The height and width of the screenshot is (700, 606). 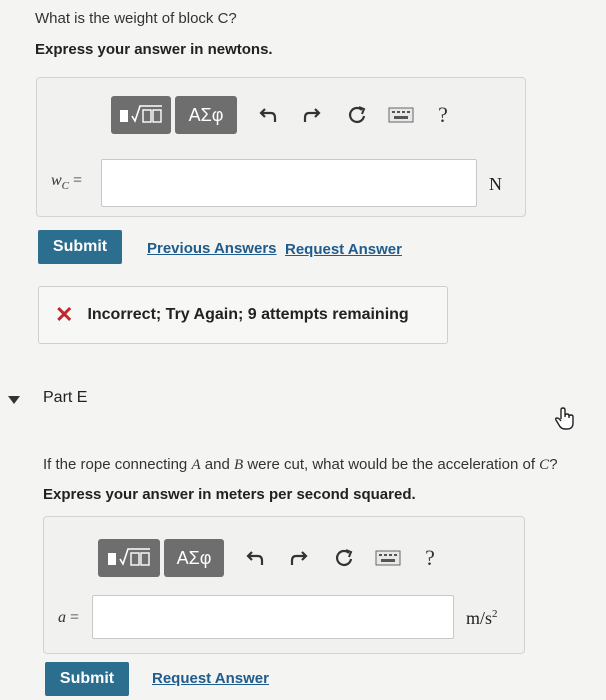 I want to click on templates-button-part-e, so click(x=129, y=558).